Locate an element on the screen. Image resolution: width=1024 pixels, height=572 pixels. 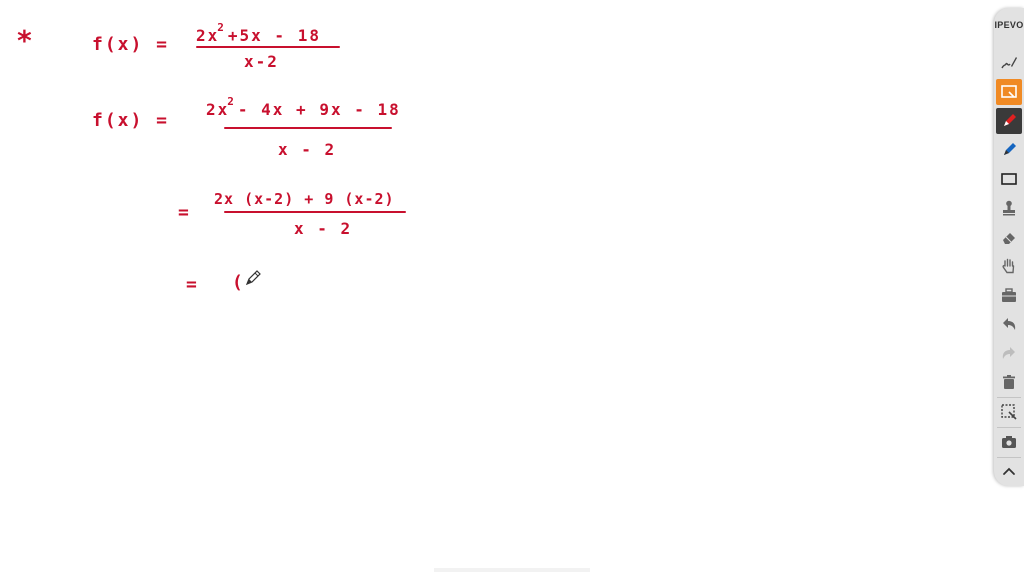
annotation-toolbar: IPEVO is located at coordinates (1009, 247).